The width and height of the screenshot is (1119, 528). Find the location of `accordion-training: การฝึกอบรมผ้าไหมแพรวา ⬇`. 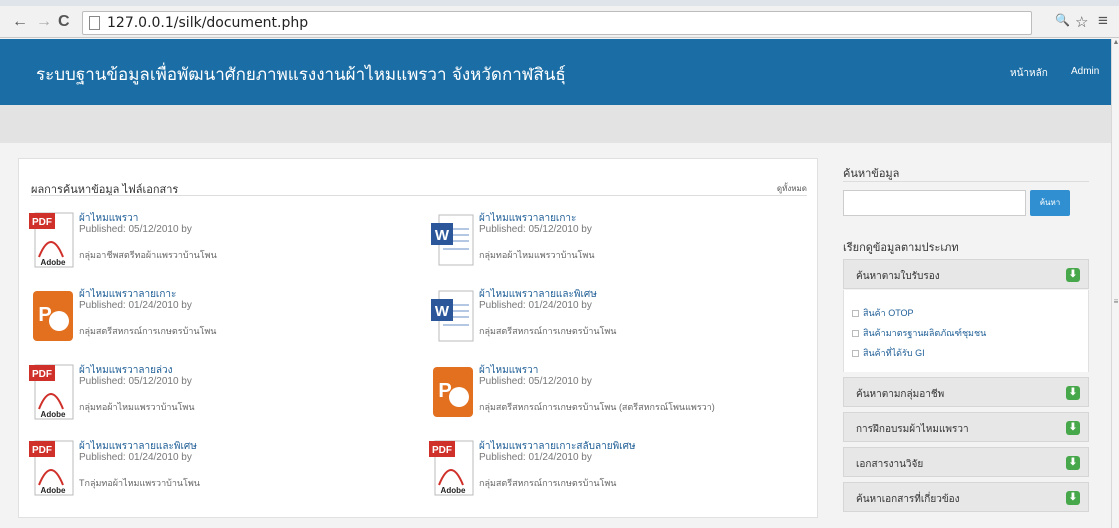

accordion-training: การฝึกอบรมผ้าไหมแพรวา ⬇ is located at coordinates (966, 427).